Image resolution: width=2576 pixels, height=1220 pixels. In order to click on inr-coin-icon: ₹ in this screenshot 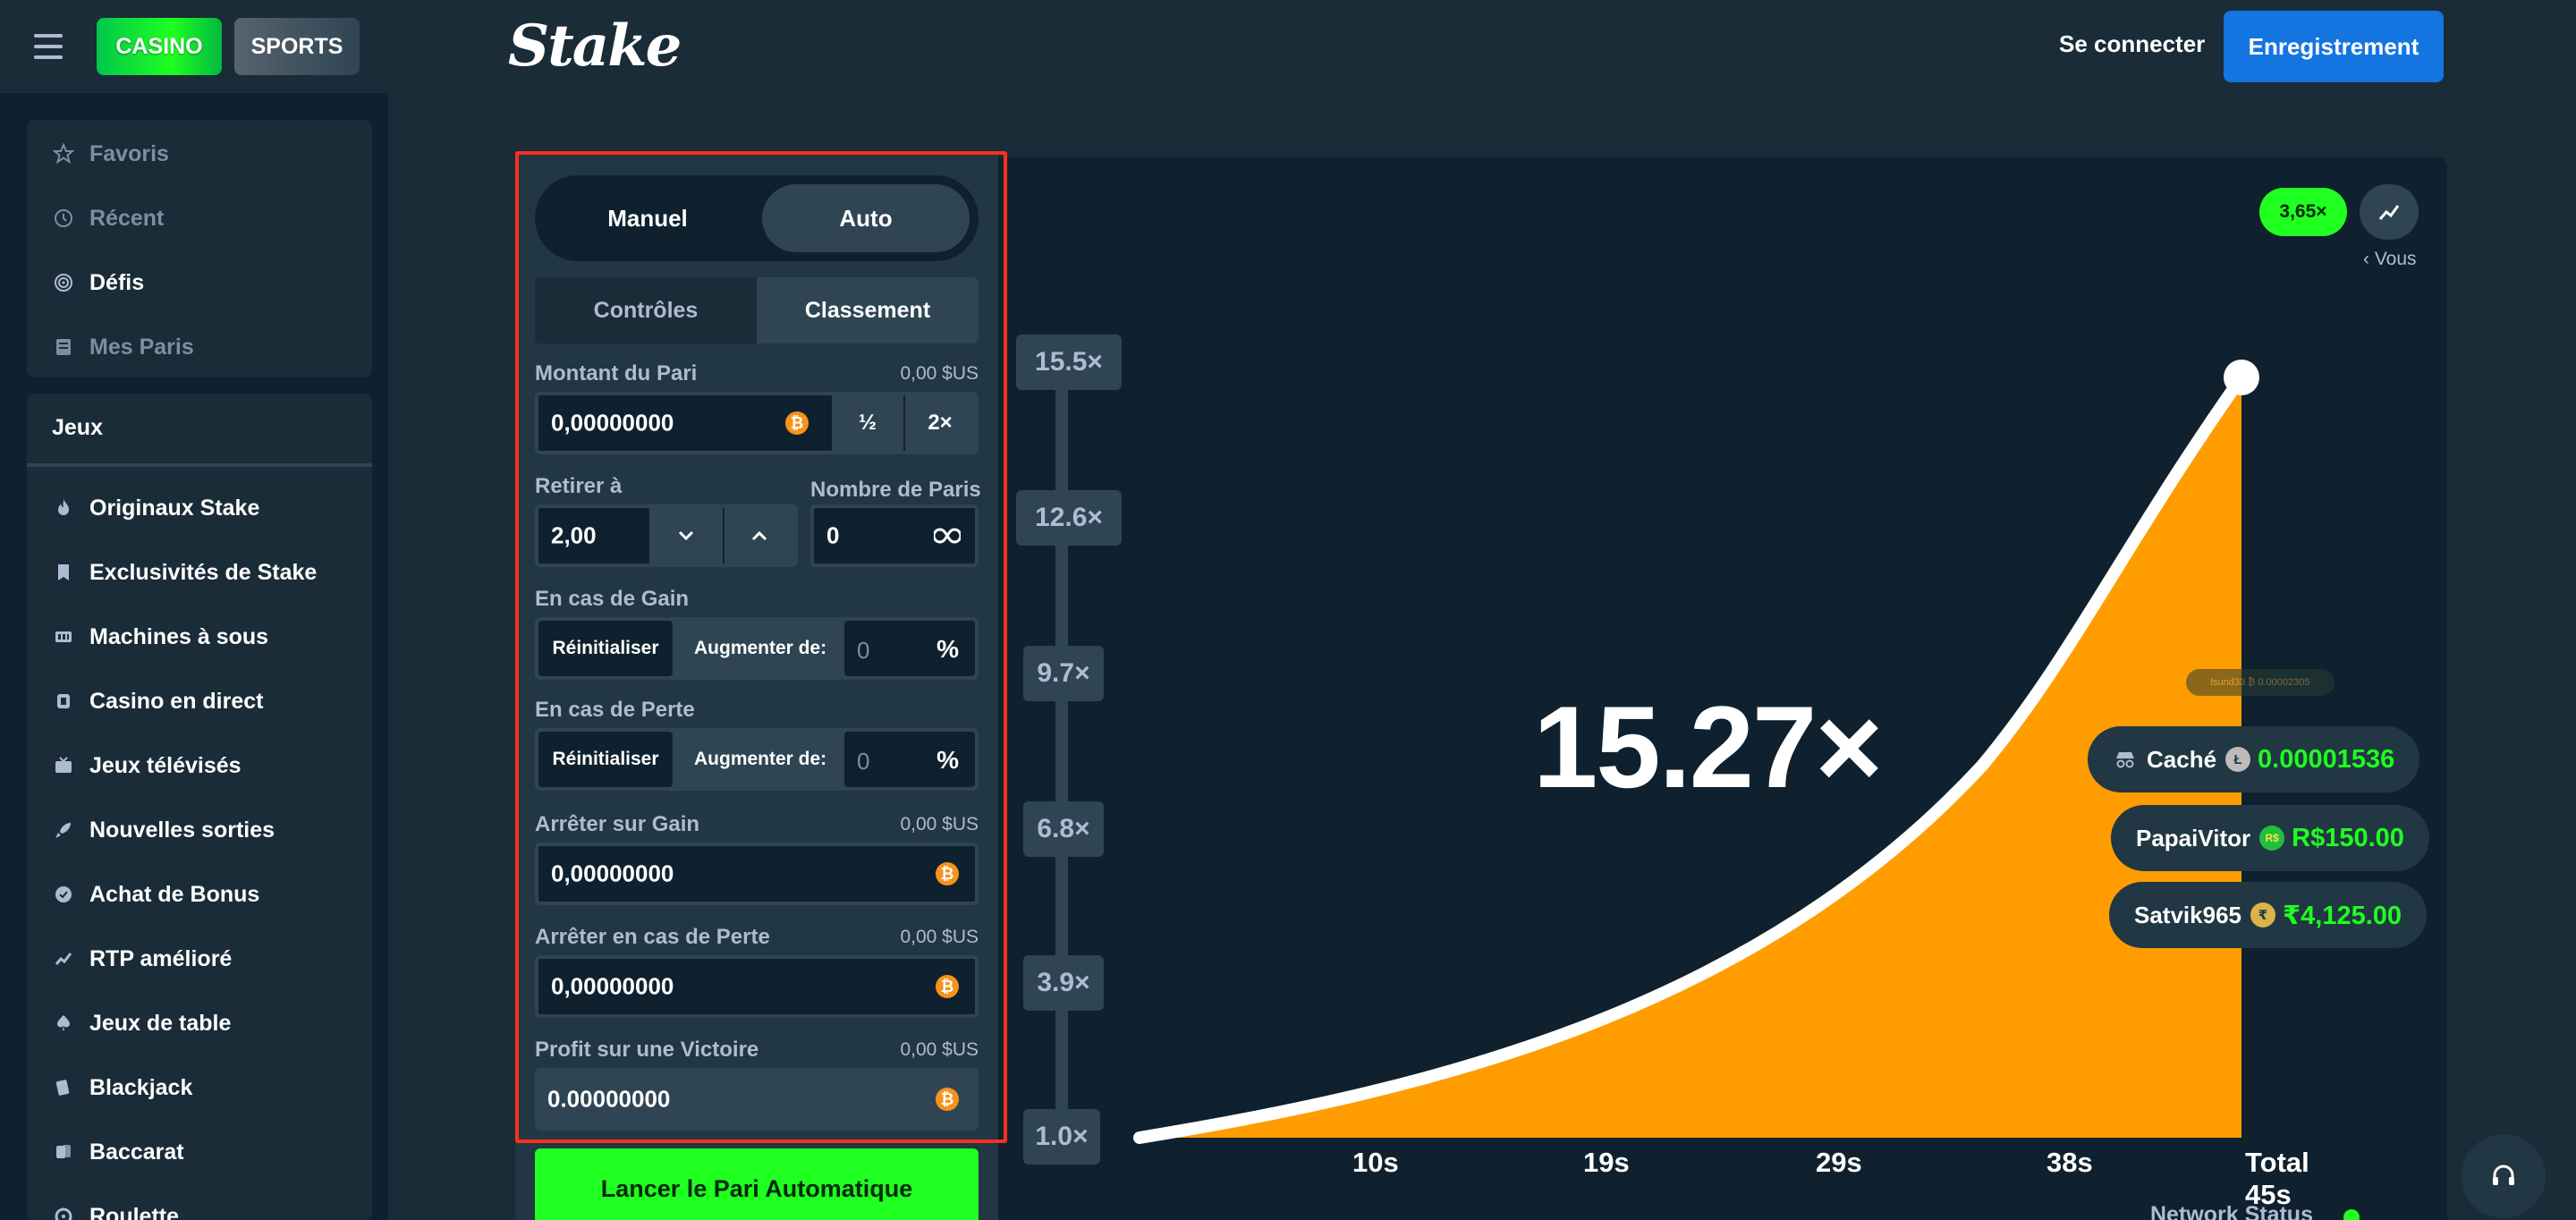, I will do `click(2262, 915)`.